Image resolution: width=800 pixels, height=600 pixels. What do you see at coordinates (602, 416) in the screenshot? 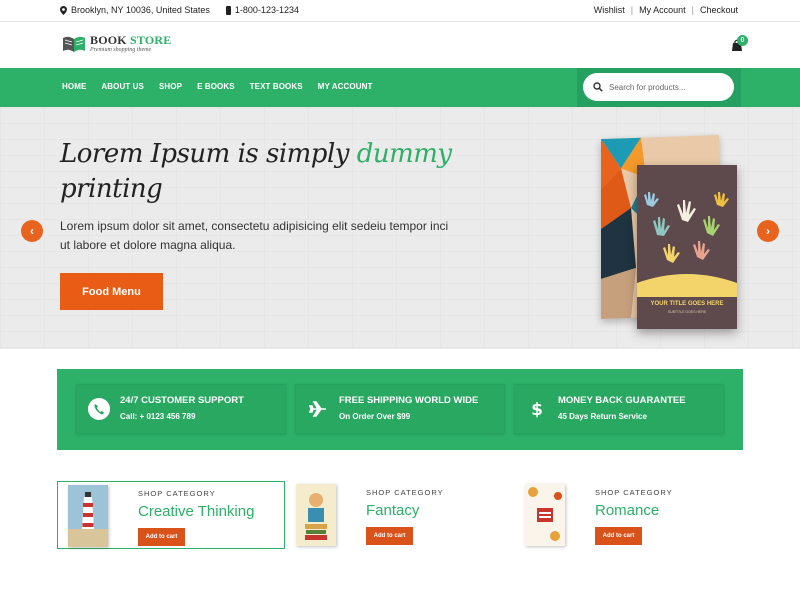
I see `feature-subtitle: 45 Days Return Service` at bounding box center [602, 416].